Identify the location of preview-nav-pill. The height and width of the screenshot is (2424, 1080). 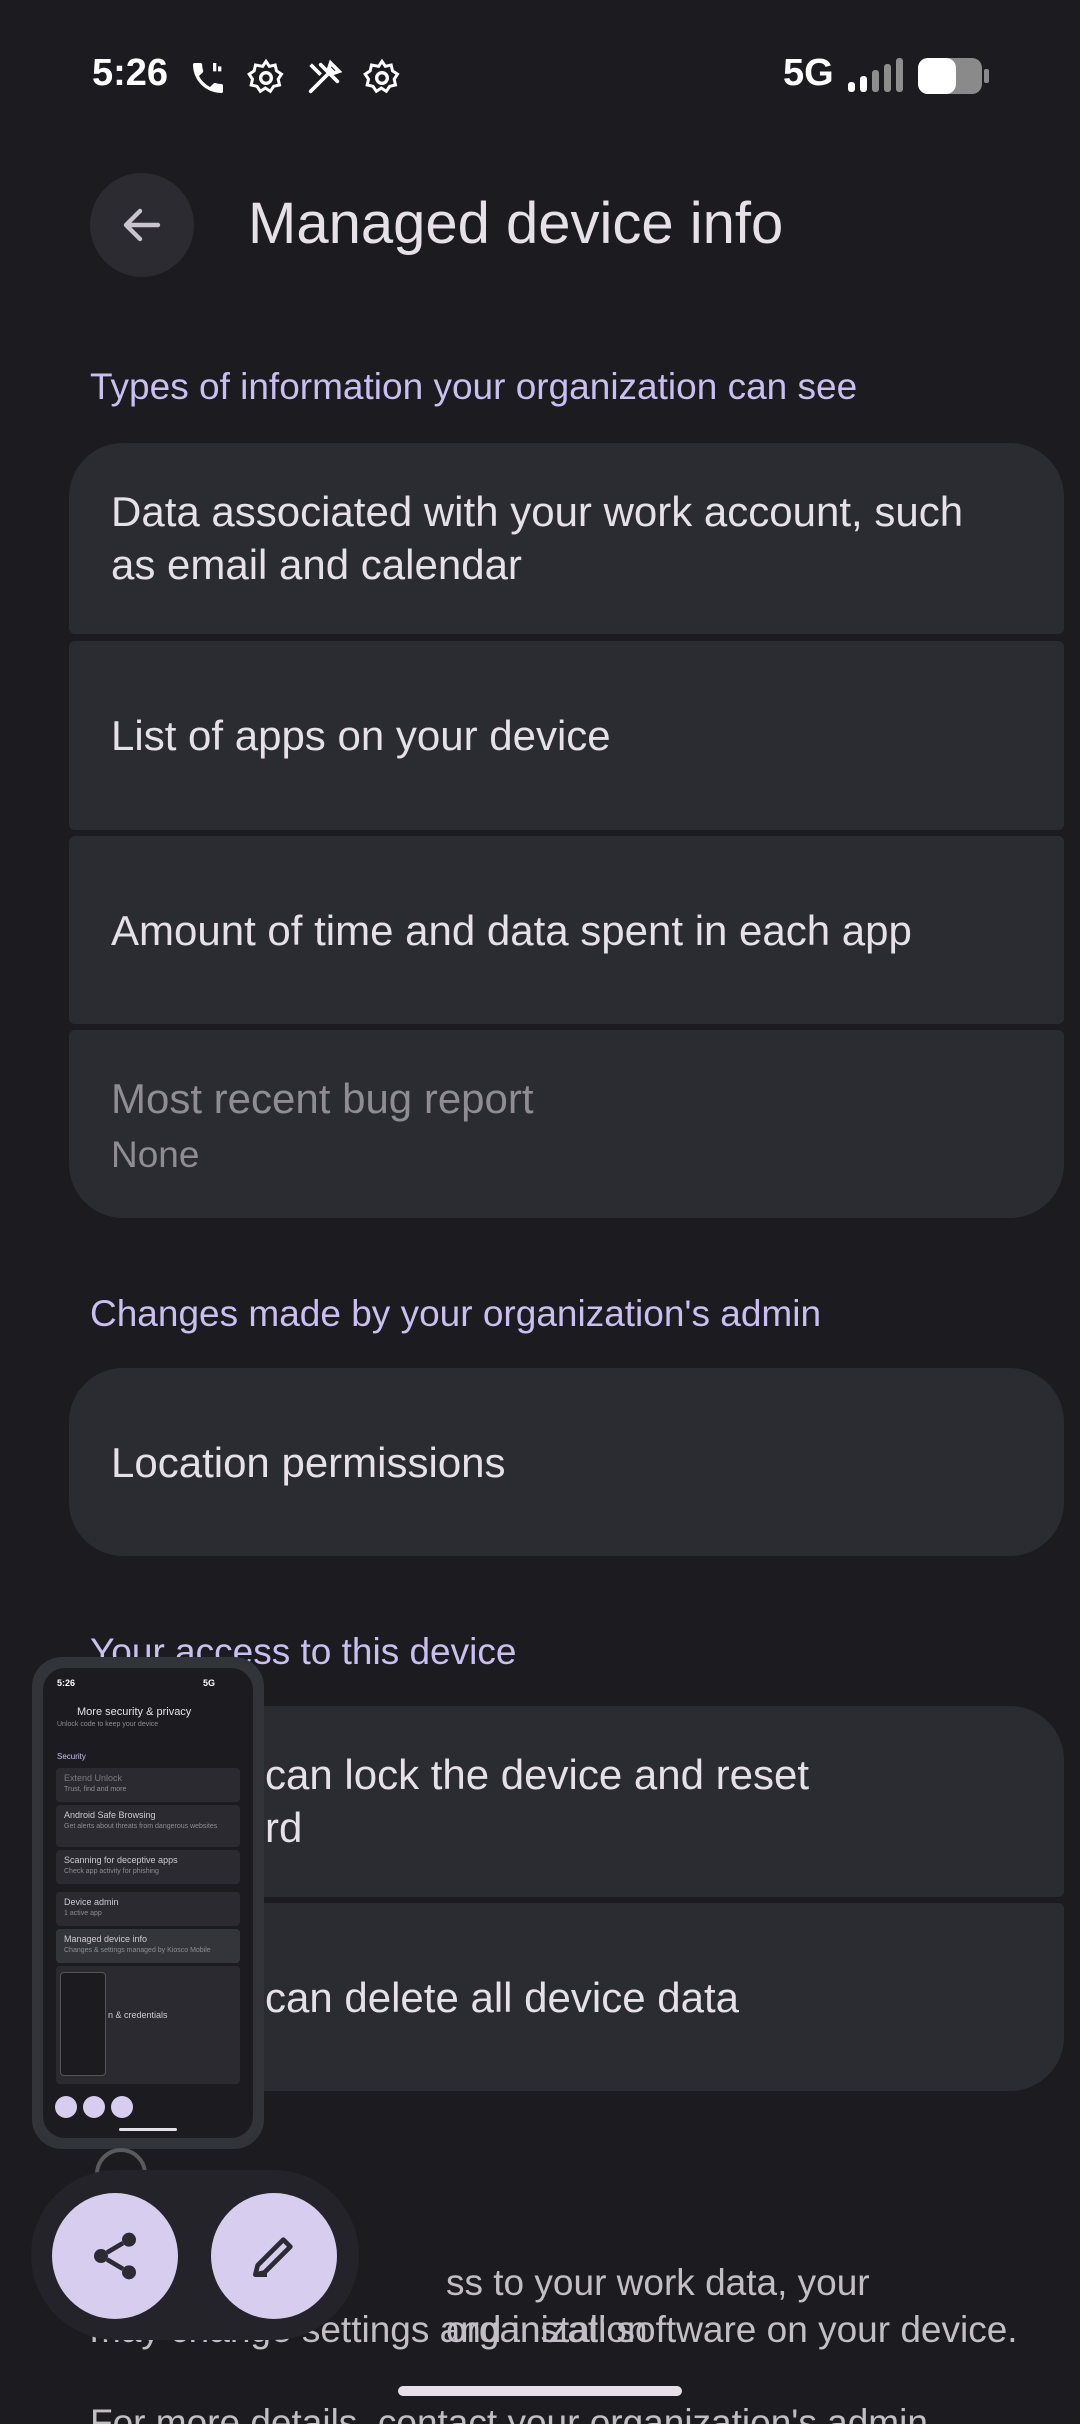
(148, 2129).